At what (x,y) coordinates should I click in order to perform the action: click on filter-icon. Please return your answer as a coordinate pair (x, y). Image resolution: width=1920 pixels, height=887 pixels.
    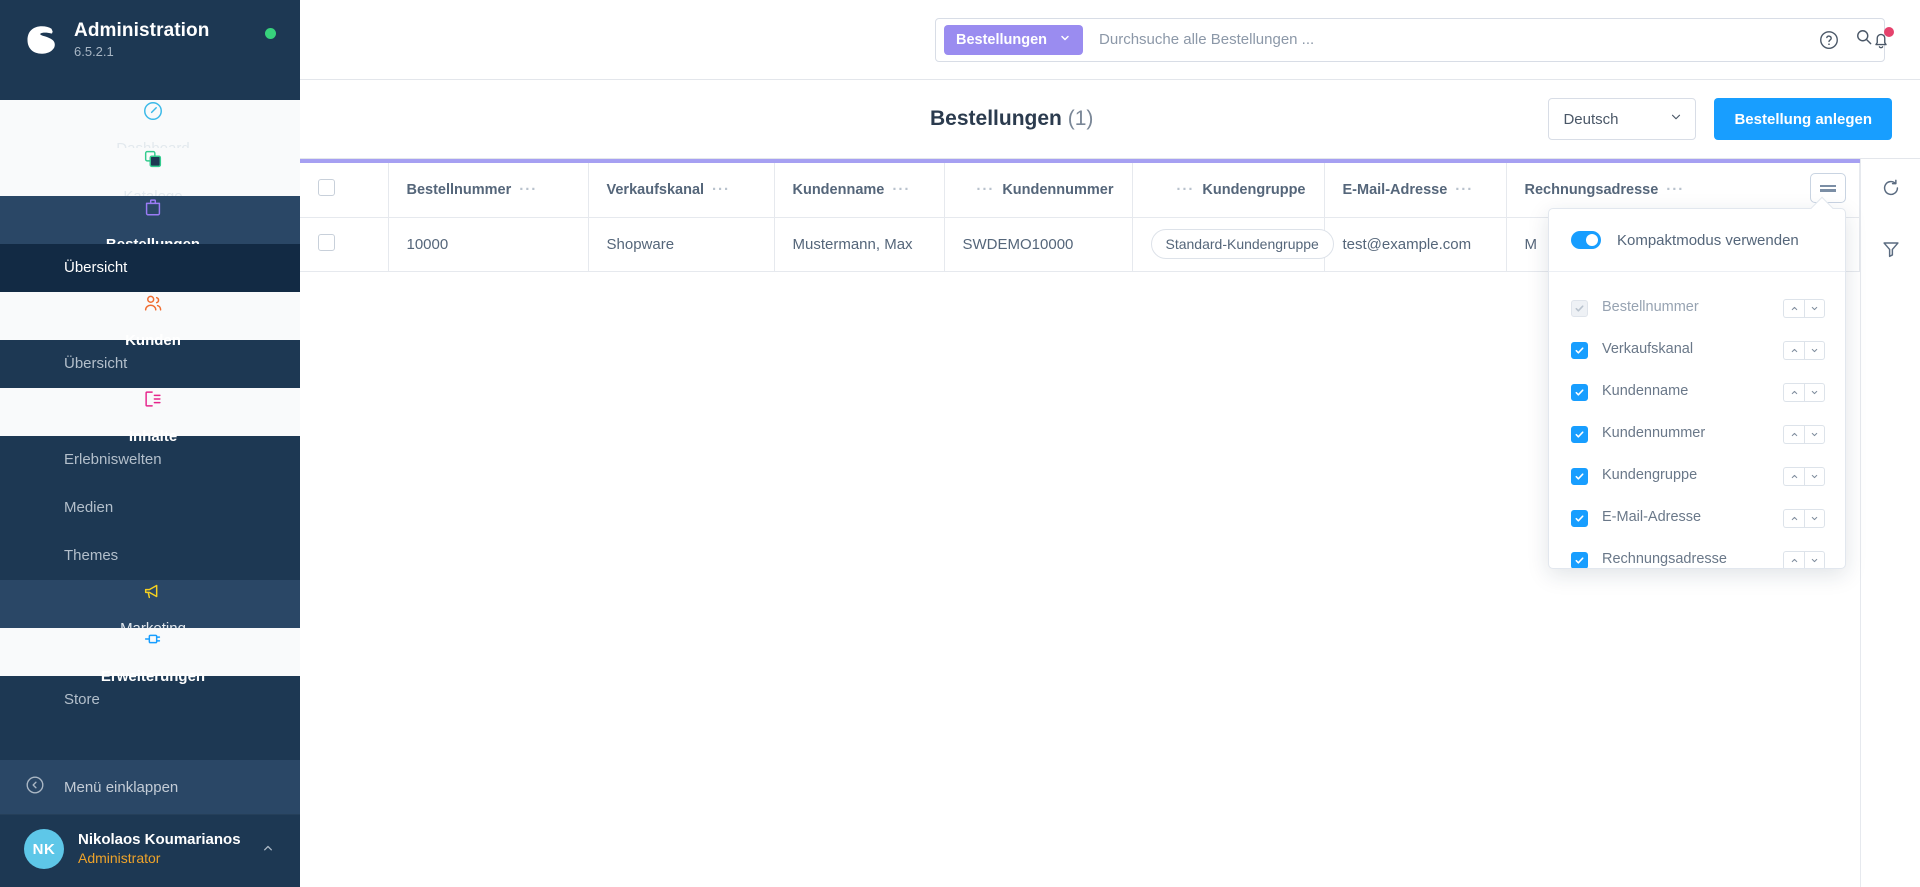
    Looking at the image, I should click on (1891, 251).